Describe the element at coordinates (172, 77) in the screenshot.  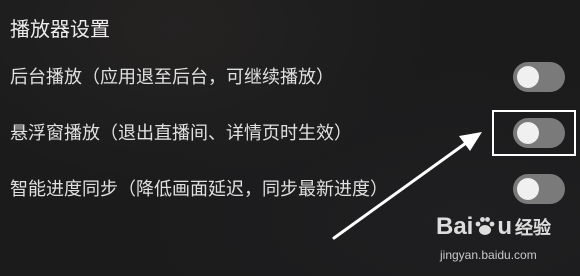
I see `setting-label: 后台播放（应用退至后台，可继续播放）` at that location.